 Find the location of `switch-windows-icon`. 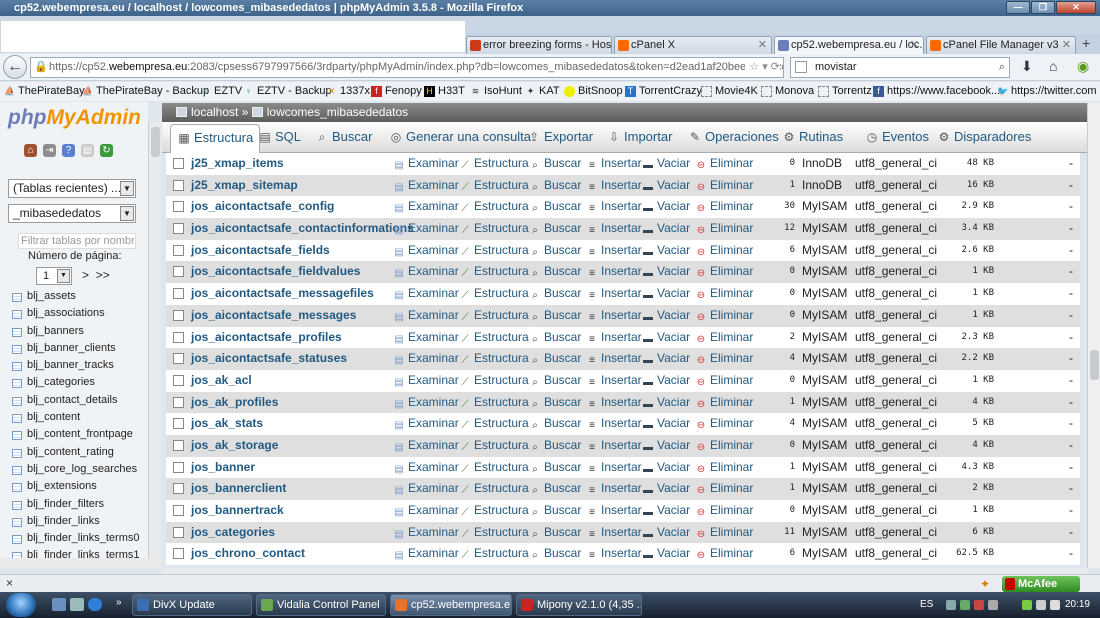

switch-windows-icon is located at coordinates (77, 604).